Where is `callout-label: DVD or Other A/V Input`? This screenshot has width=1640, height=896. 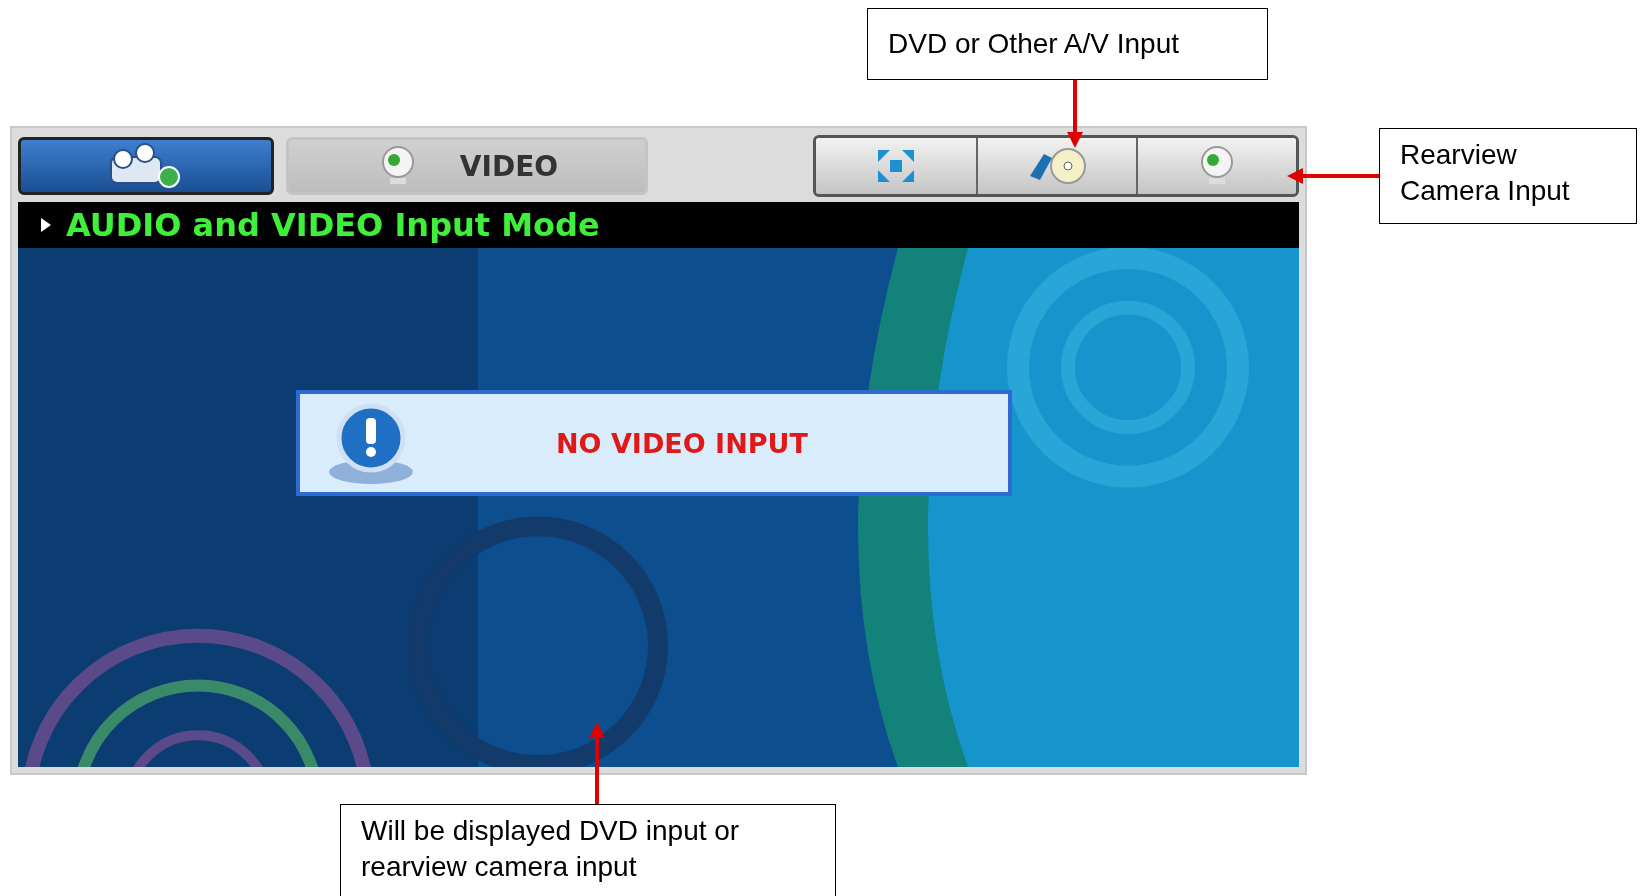
callout-label: DVD or Other A/V Input is located at coordinates (1067, 44).